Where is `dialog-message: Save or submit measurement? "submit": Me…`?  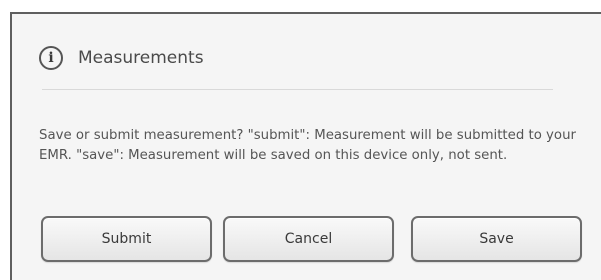 dialog-message: Save or submit measurement? "submit": Me… is located at coordinates (307, 145).